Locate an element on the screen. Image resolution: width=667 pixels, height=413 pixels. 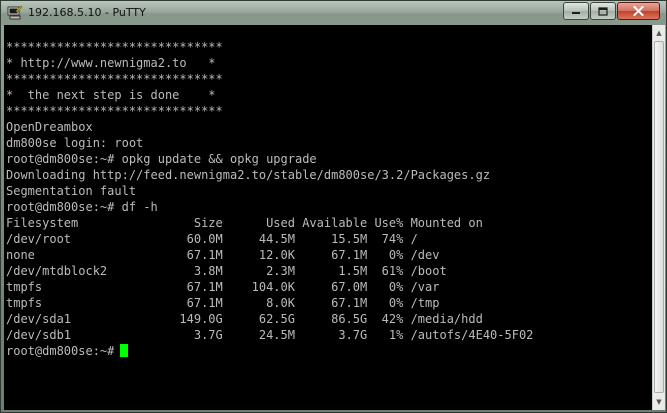
maximize-icon is located at coordinates (603, 11).